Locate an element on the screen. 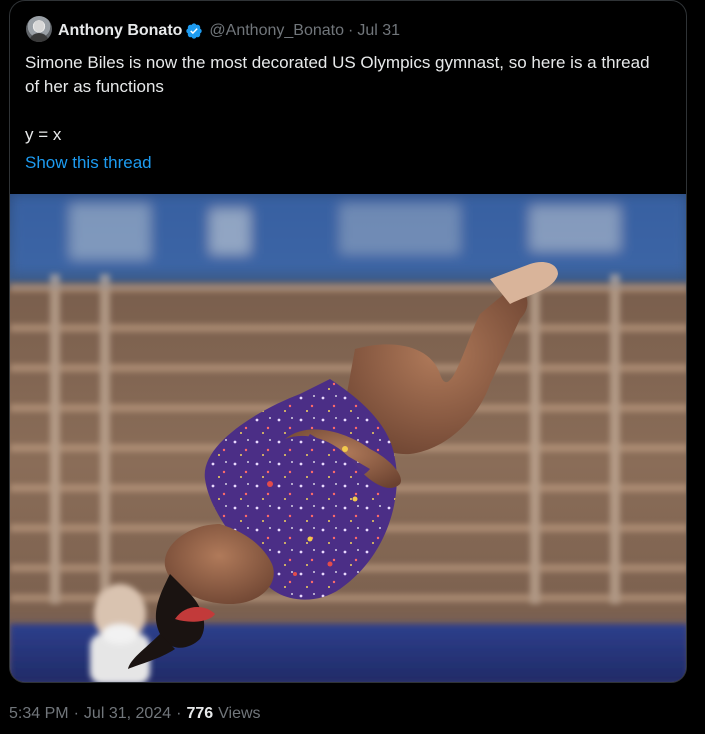  author-handle: @Anthony_Bonato is located at coordinates (276, 31).